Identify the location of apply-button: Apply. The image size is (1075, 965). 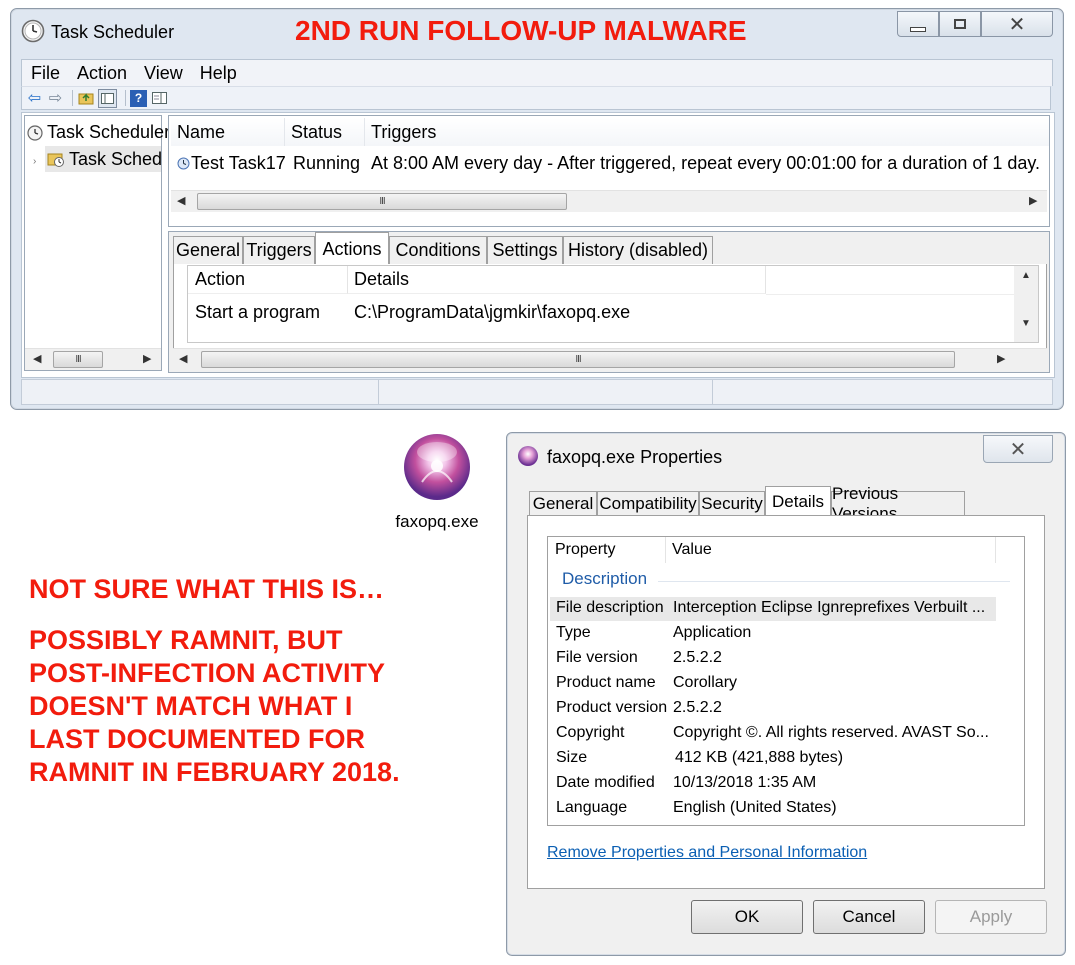
(991, 917).